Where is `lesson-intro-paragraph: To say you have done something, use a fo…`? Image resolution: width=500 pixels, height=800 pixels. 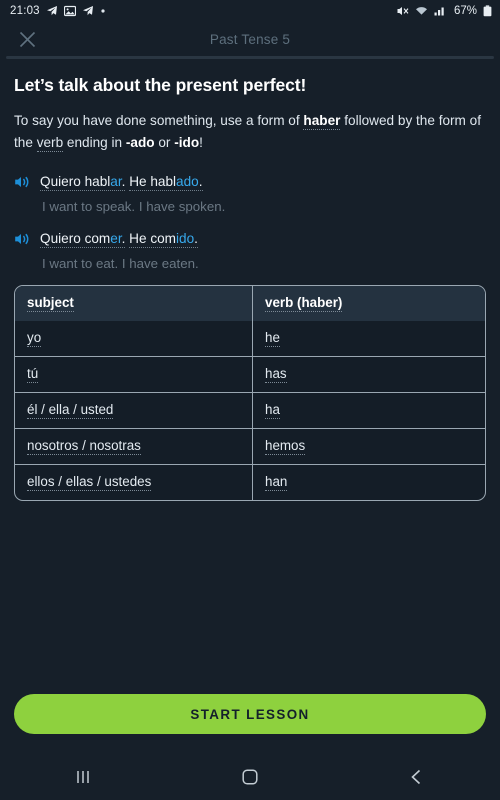
lesson-intro-paragraph: To say you have done something, use a fo… is located at coordinates (250, 132).